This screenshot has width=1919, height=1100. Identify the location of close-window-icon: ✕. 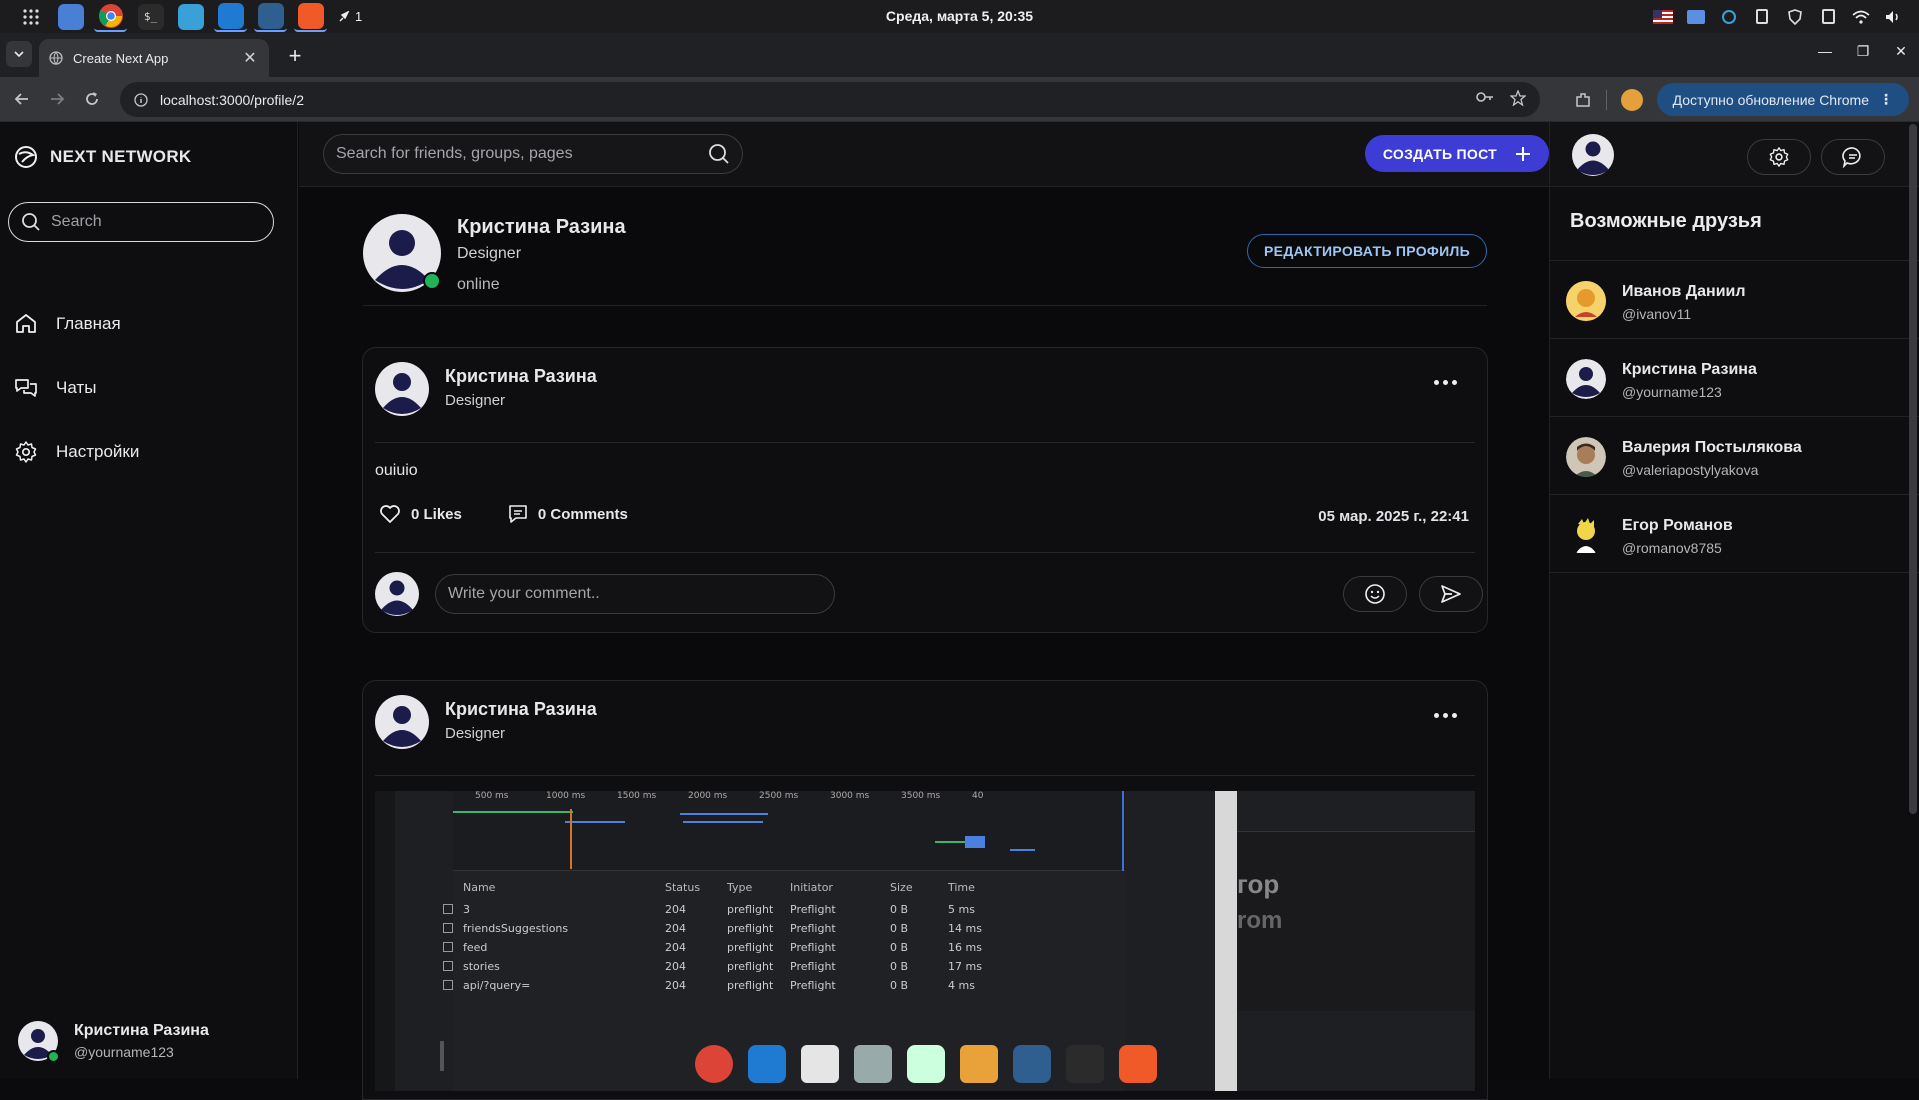
(1901, 51).